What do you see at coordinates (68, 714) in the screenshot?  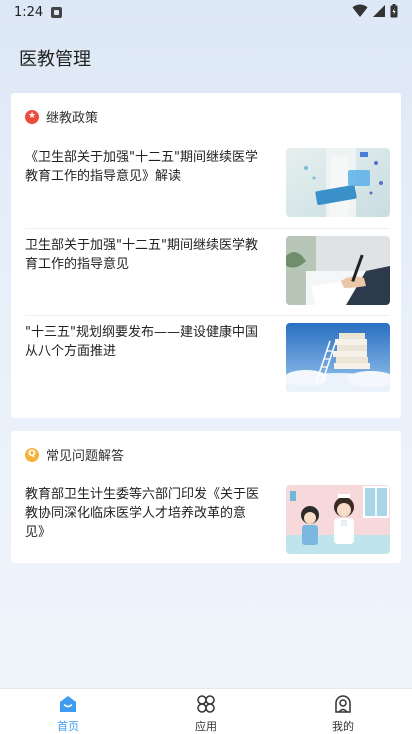 I see `tab-home: 首页` at bounding box center [68, 714].